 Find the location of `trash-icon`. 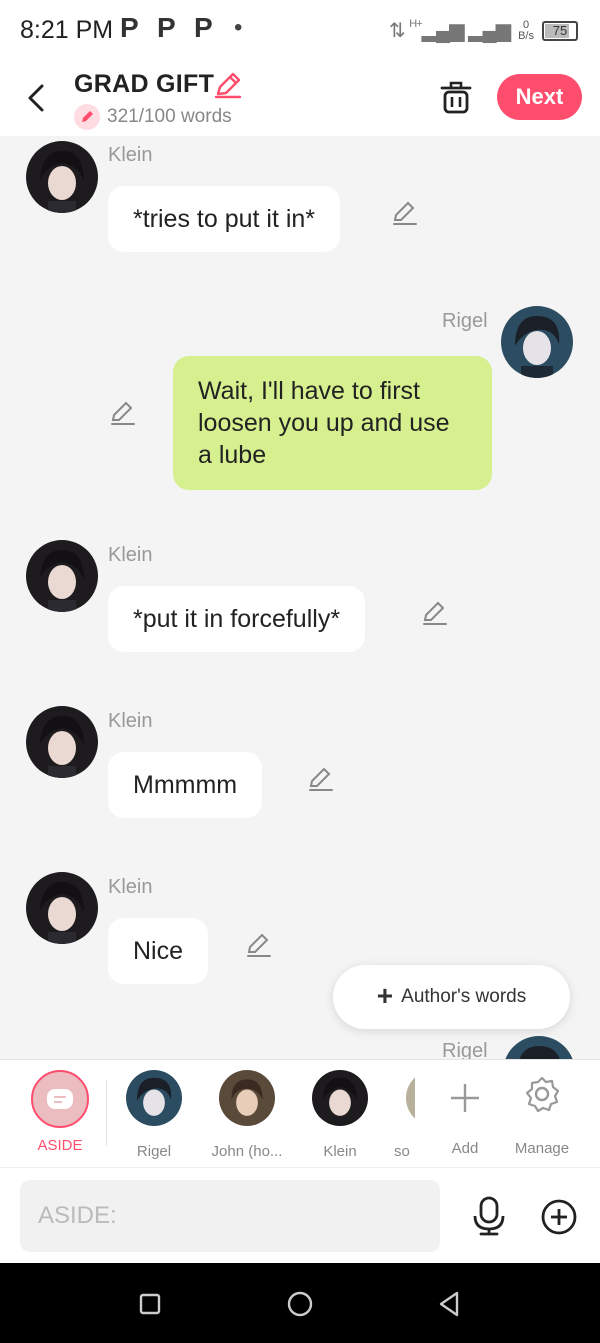

trash-icon is located at coordinates (456, 97).